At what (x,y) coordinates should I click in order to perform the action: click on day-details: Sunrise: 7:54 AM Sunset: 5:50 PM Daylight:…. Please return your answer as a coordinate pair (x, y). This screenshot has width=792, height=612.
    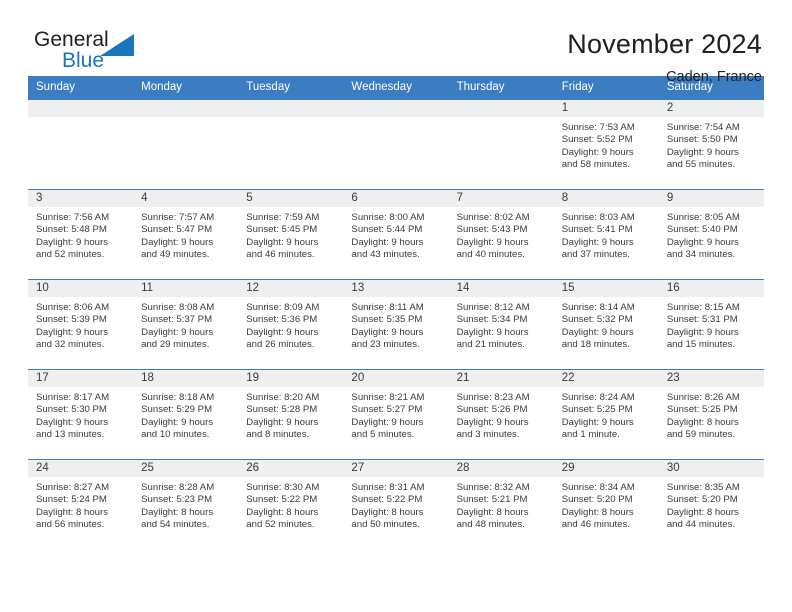
    Looking at the image, I should click on (711, 144).